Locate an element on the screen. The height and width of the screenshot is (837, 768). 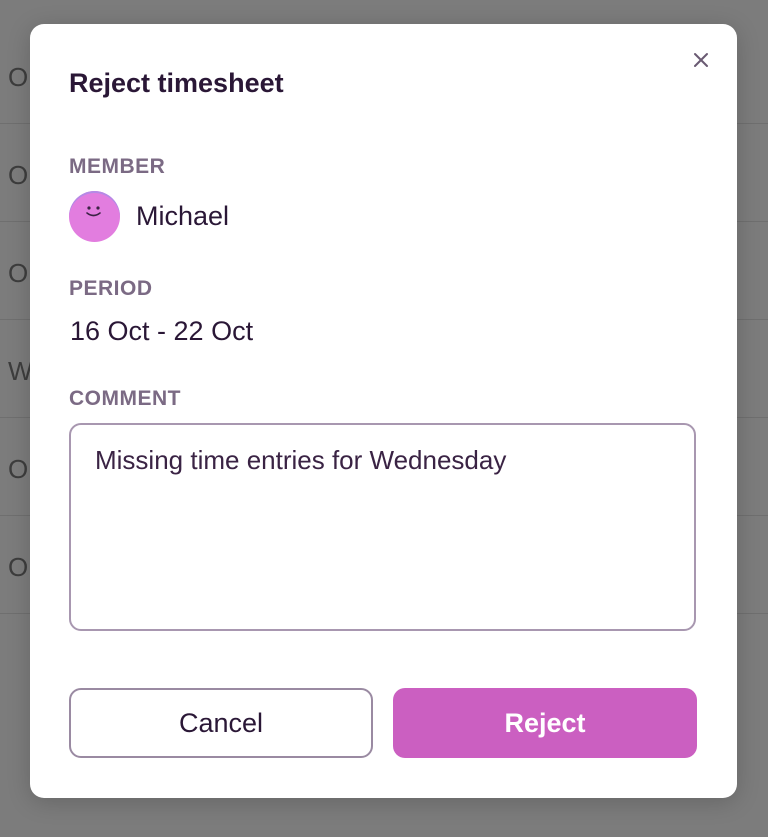
reject-button-label: Reject is located at coordinates (545, 722).